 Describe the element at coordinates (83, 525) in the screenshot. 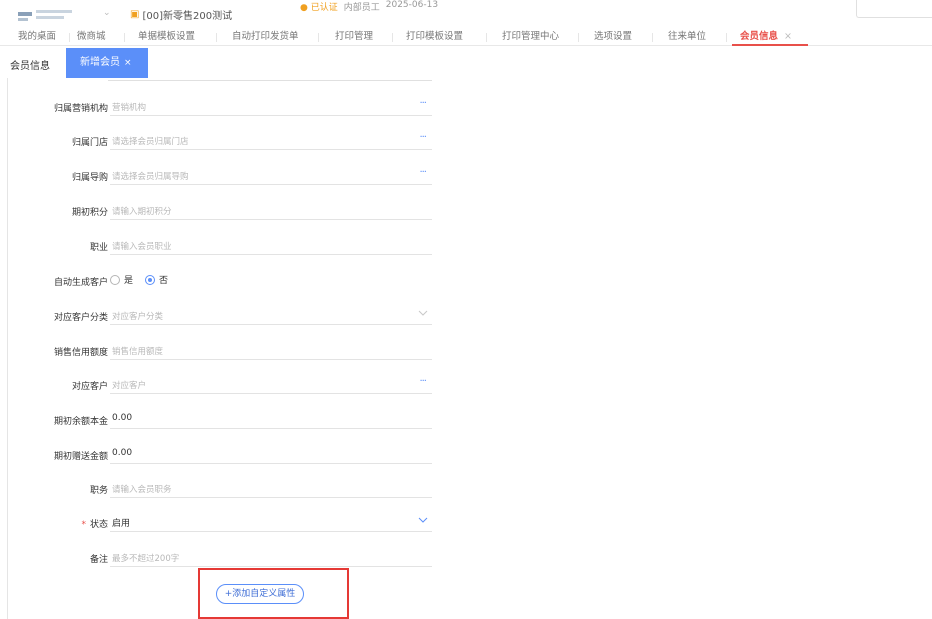

I see `required-mark: *` at that location.